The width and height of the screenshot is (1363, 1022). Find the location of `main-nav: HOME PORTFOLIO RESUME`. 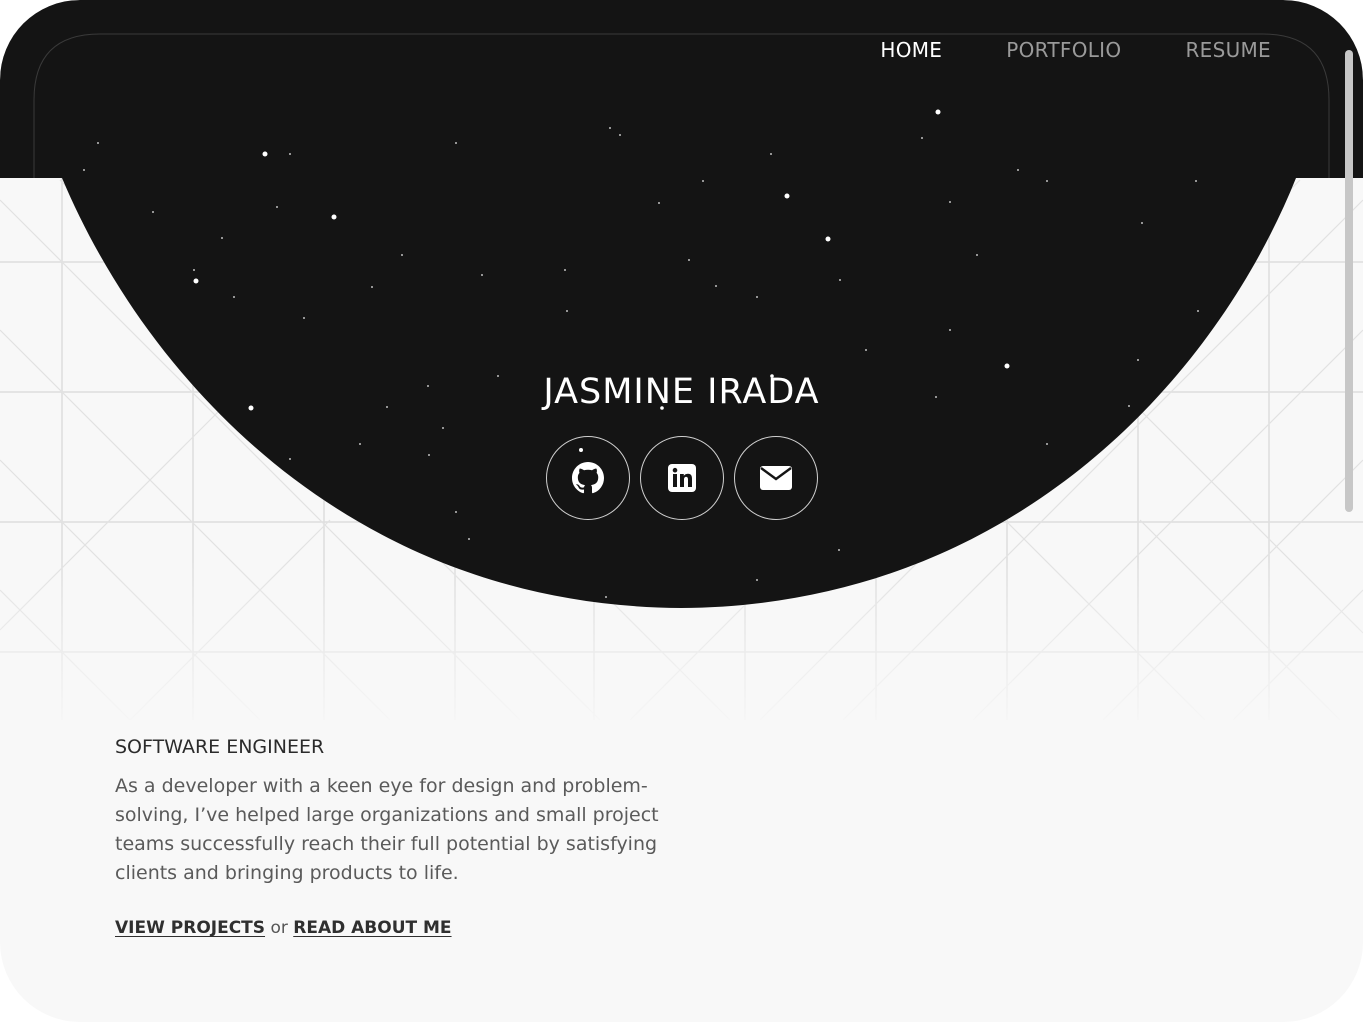

main-nav: HOME PORTFOLIO RESUME is located at coordinates (1075, 50).